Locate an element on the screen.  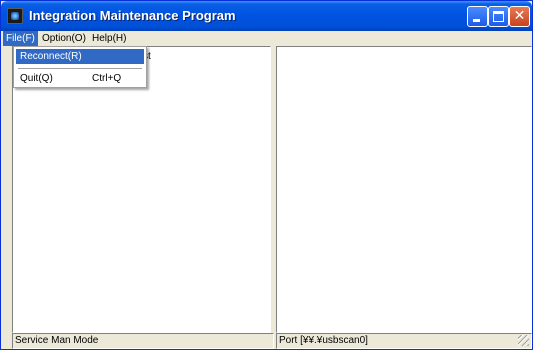
menu-option: Option(O) is located at coordinates (64, 38).